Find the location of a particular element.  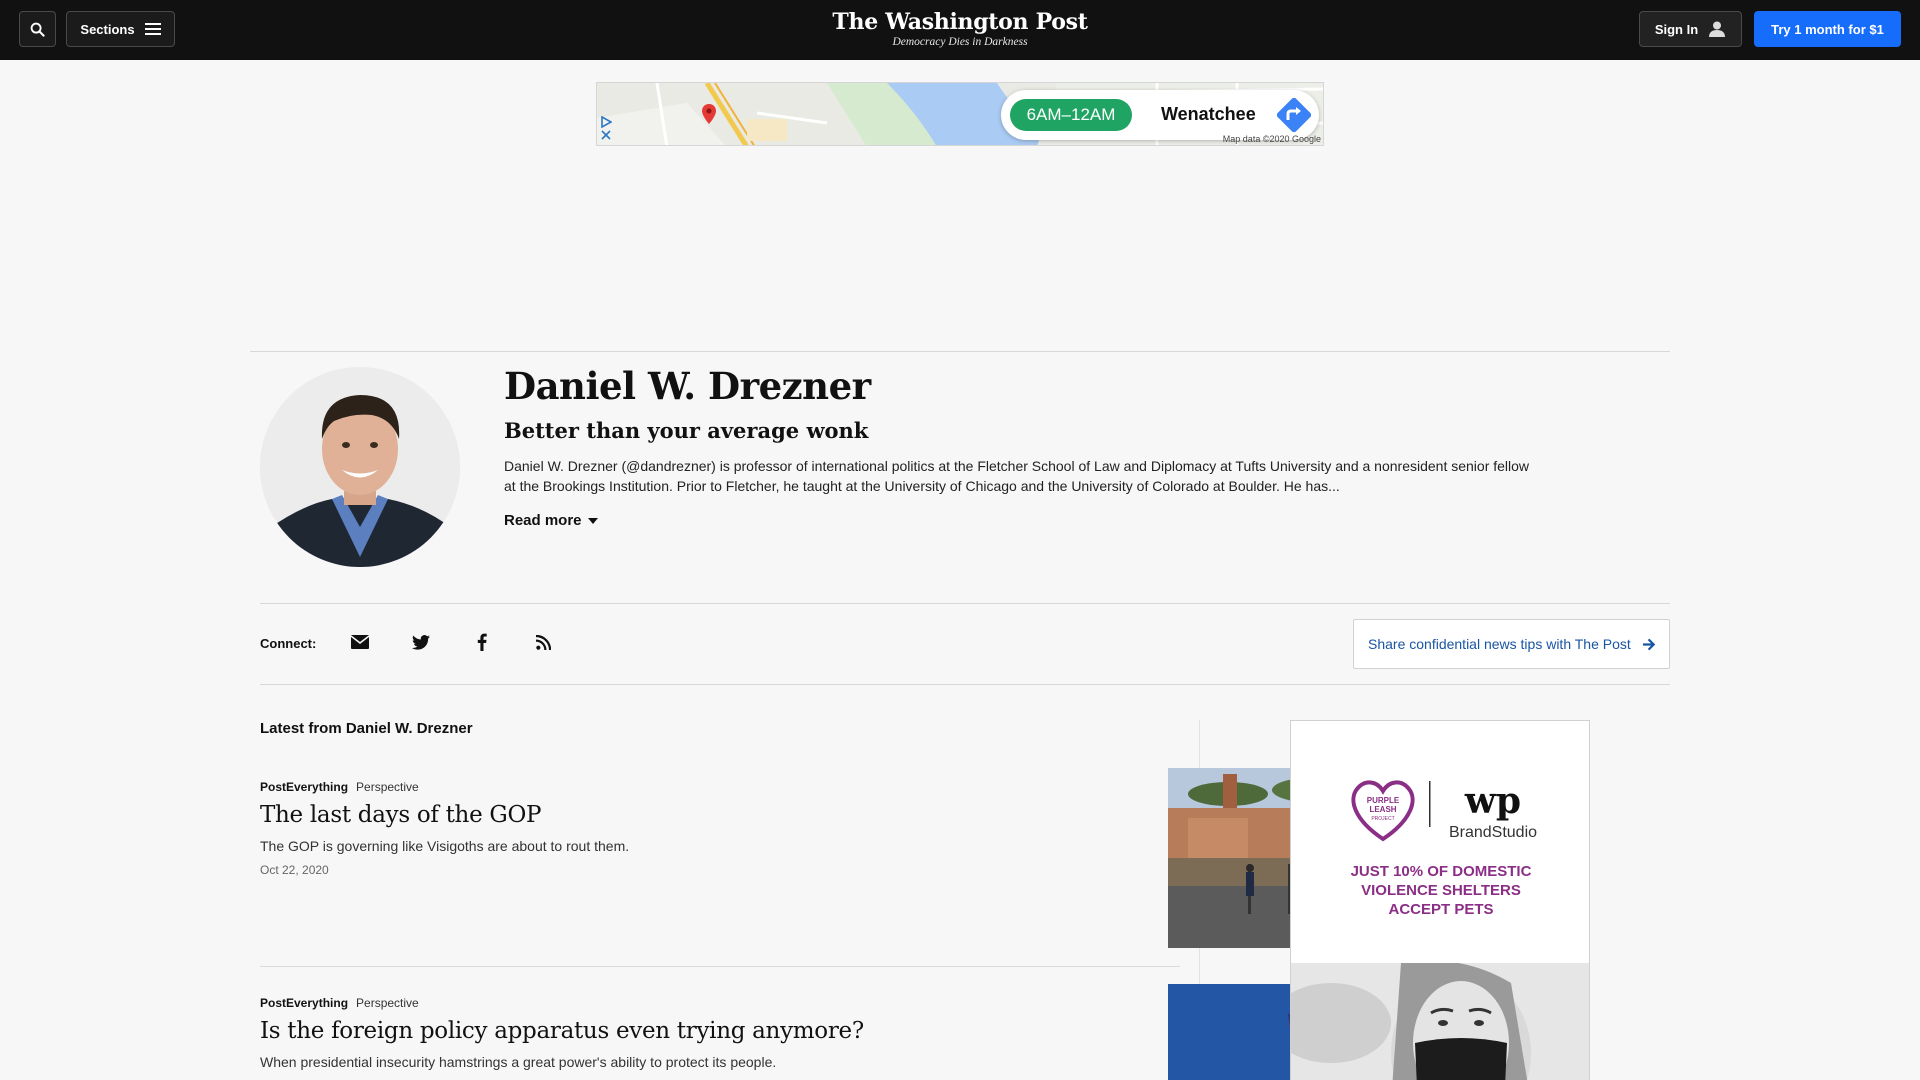

search-icon is located at coordinates (37, 29).